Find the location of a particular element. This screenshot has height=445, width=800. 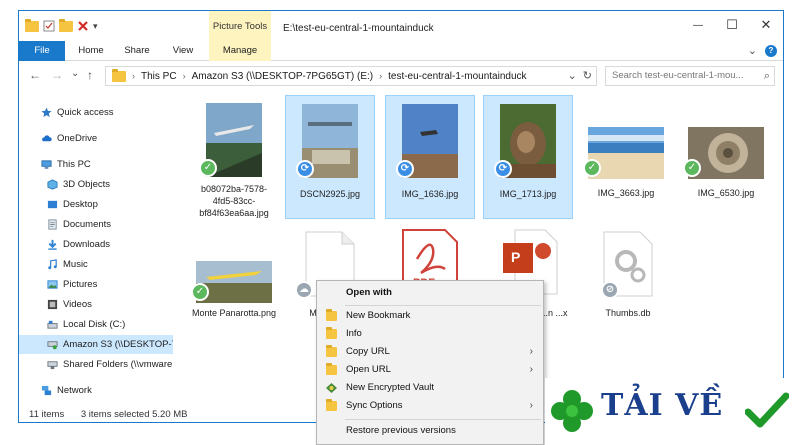

nav-label: Videos is located at coordinates (77, 304).